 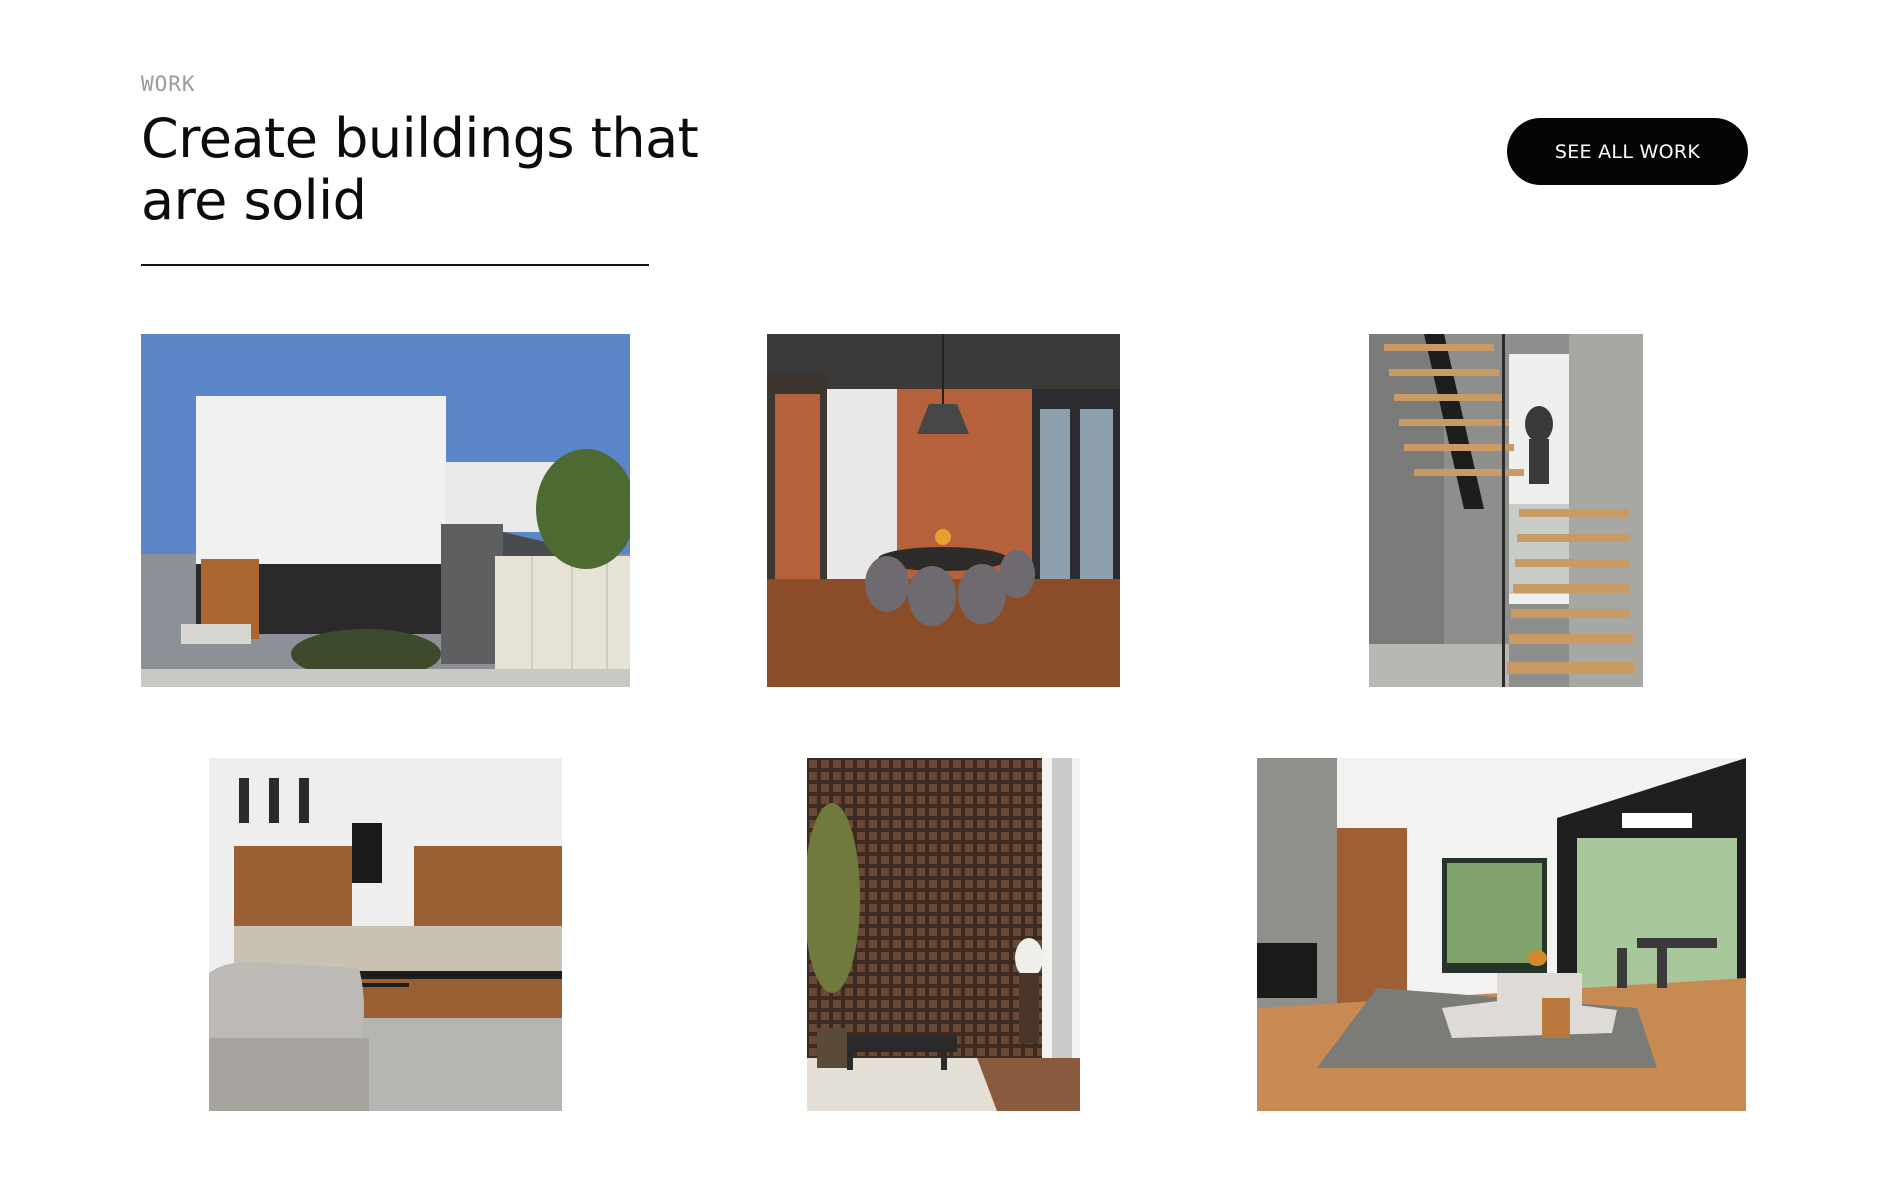 I want to click on project-card-floating-staircase, so click(x=1506, y=510).